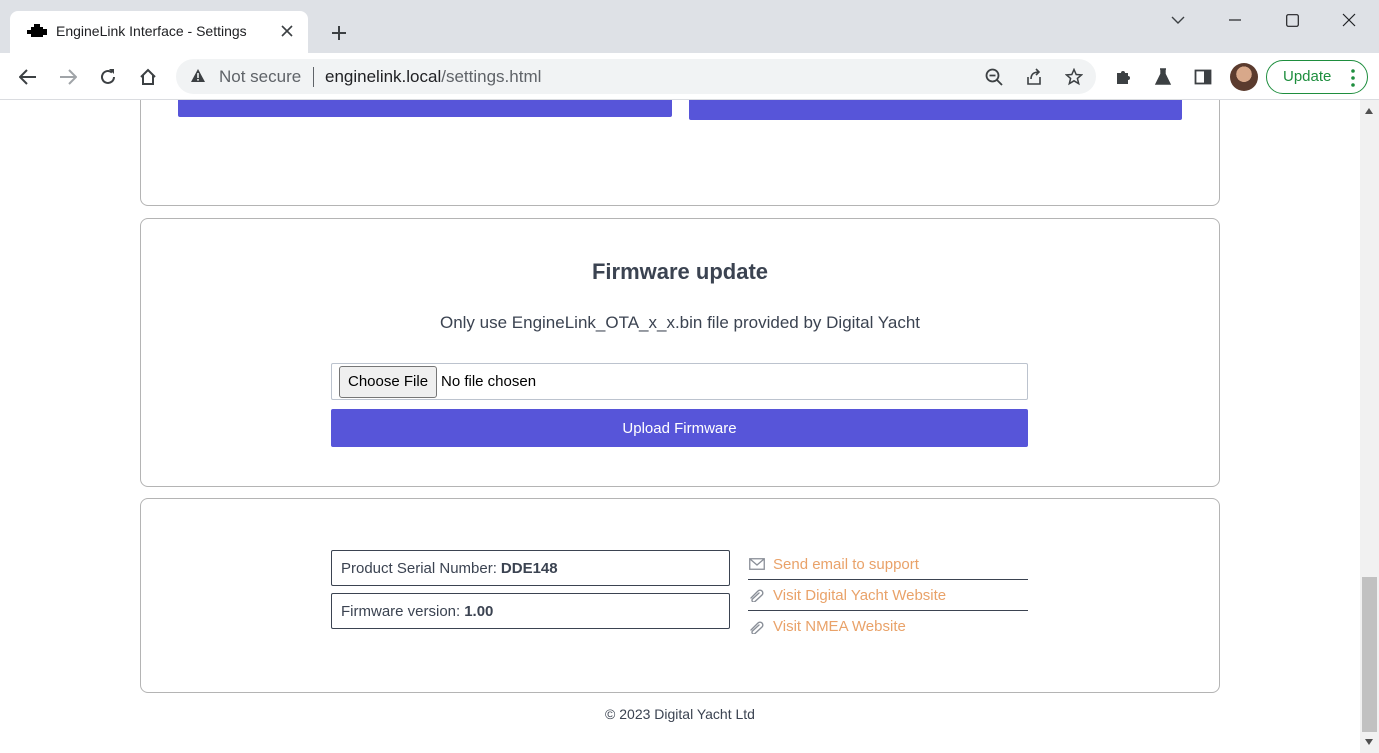  What do you see at coordinates (260, 77) in the screenshot?
I see `not-secure-label: Not secure` at bounding box center [260, 77].